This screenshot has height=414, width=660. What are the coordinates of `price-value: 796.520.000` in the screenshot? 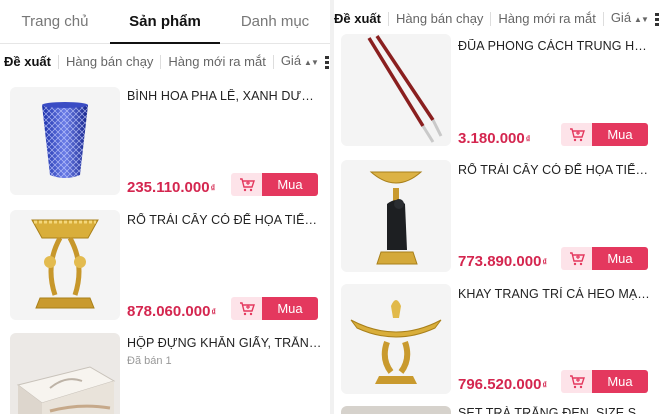 It's located at (500, 384).